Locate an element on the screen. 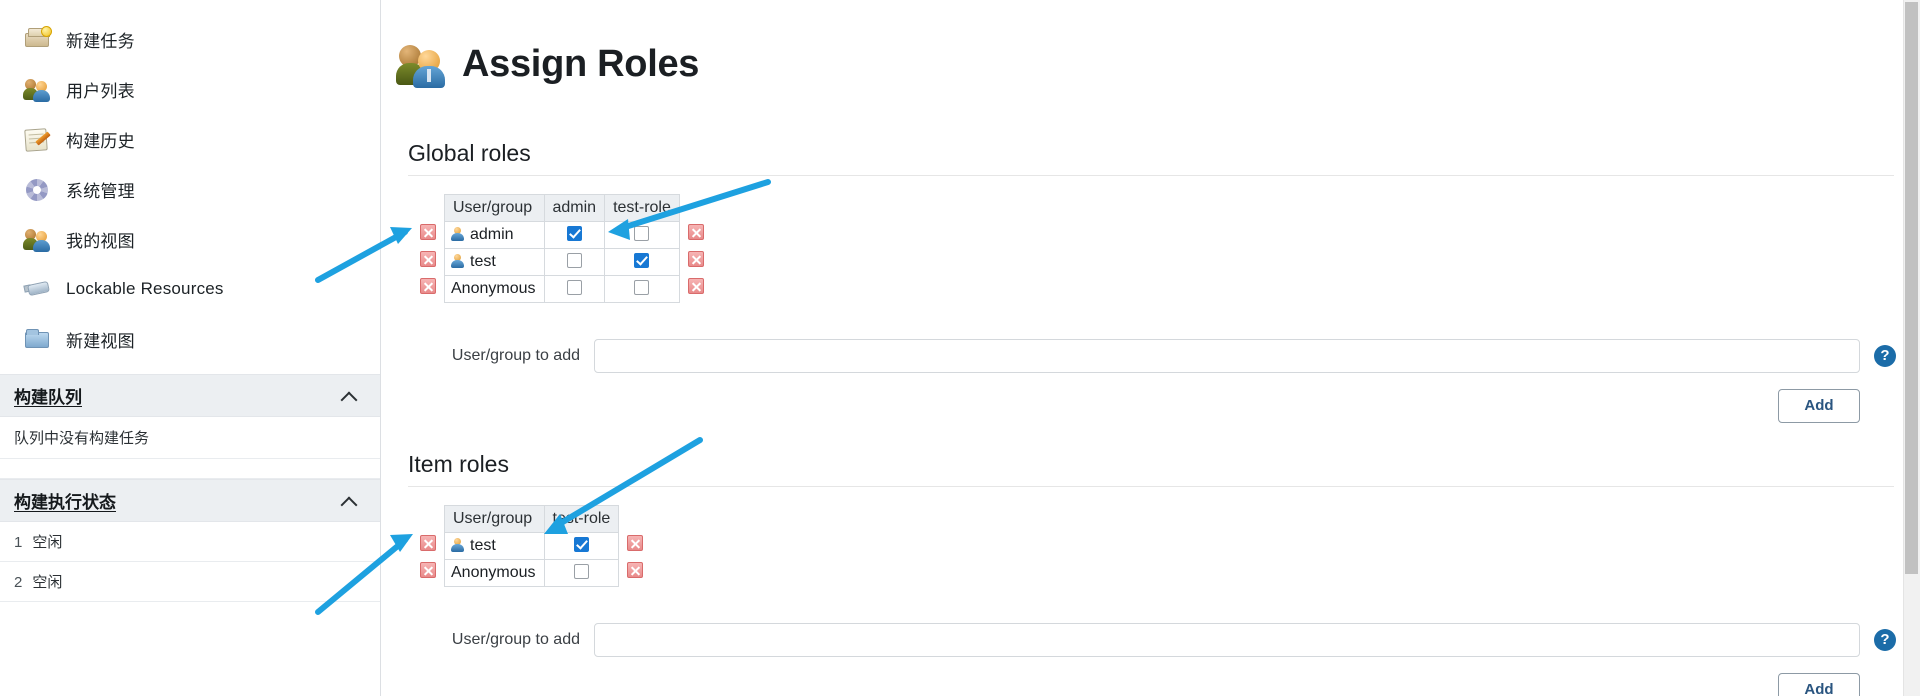 This screenshot has height=696, width=1920. build-queue-widget: 构建队列 队列中没有构建任务 is located at coordinates (190, 426).